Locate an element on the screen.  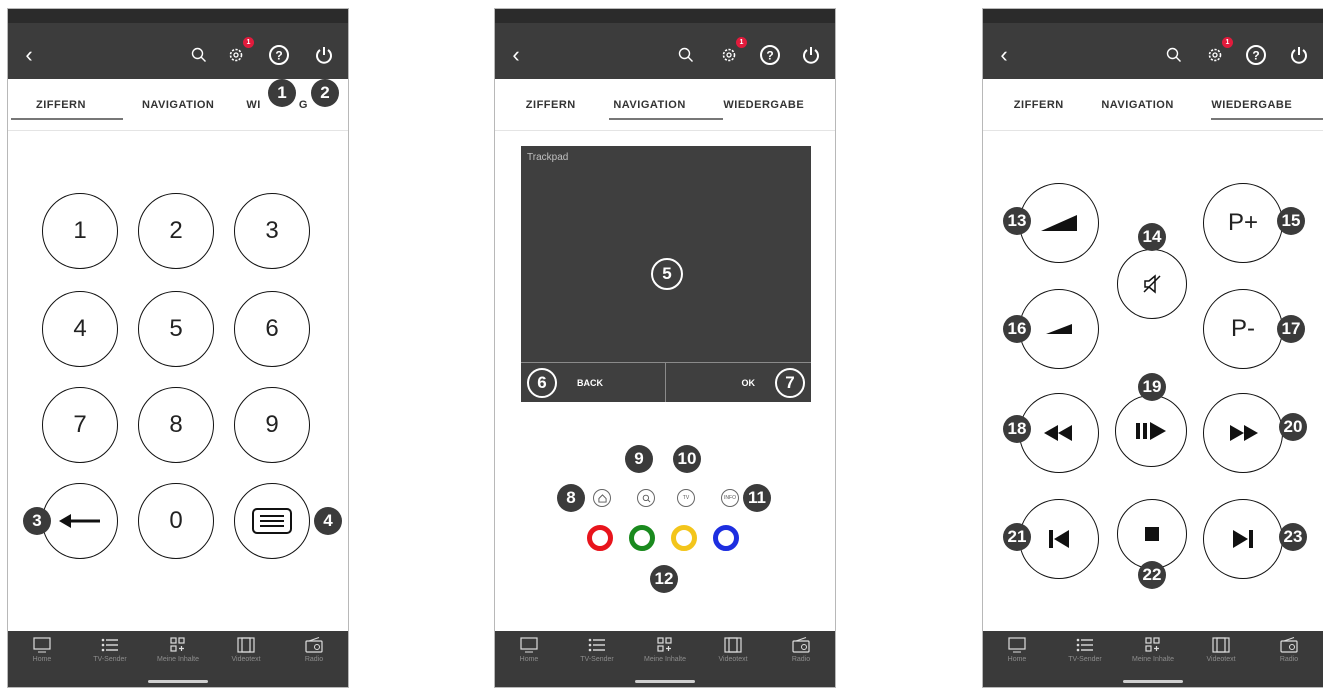
volume-up-icon is located at coordinates (1059, 223).